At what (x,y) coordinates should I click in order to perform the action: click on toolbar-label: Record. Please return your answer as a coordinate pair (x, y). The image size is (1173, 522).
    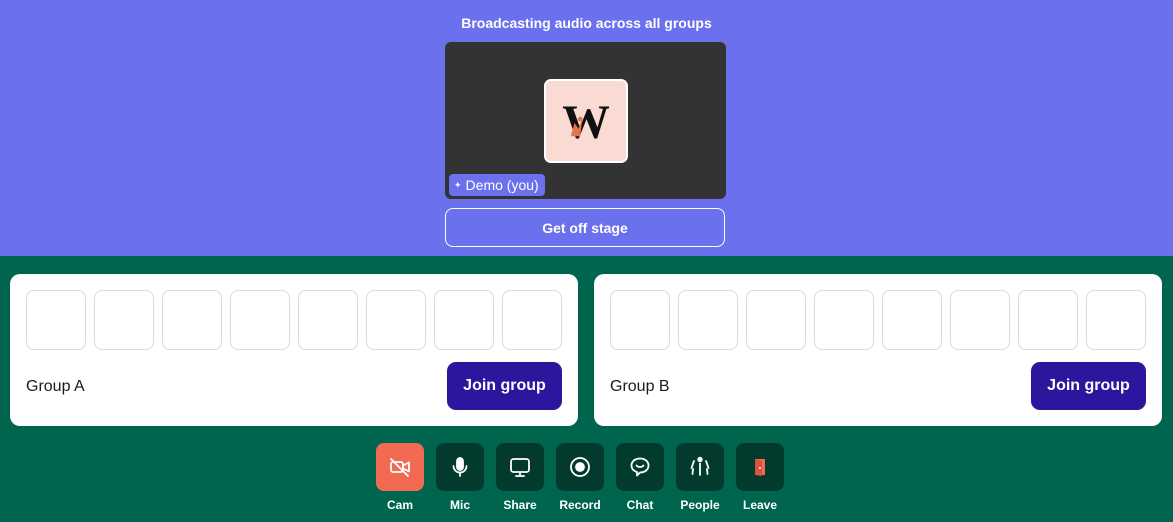
    Looking at the image, I should click on (580, 505).